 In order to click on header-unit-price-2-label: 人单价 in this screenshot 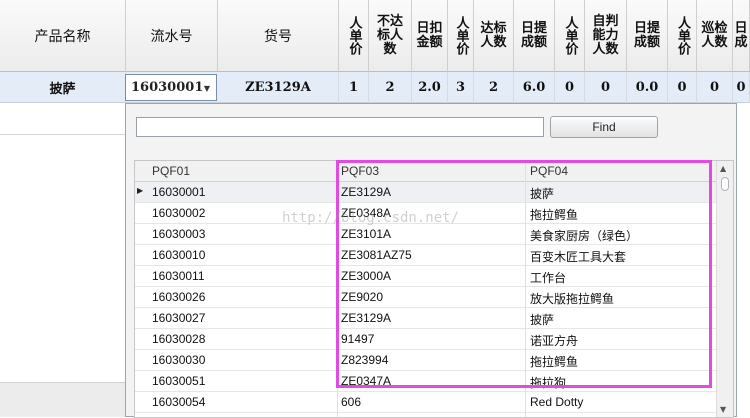, I will do `click(461, 35)`.